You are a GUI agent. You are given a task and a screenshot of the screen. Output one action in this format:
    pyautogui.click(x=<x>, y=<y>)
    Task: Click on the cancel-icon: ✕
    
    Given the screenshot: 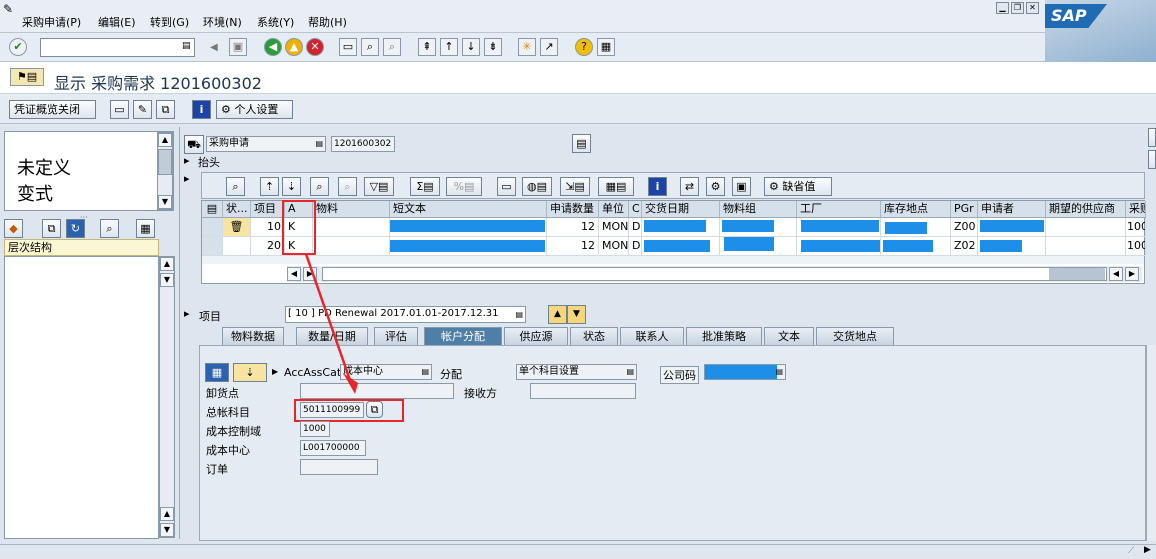 What is the action you would take?
    pyautogui.click(x=315, y=47)
    